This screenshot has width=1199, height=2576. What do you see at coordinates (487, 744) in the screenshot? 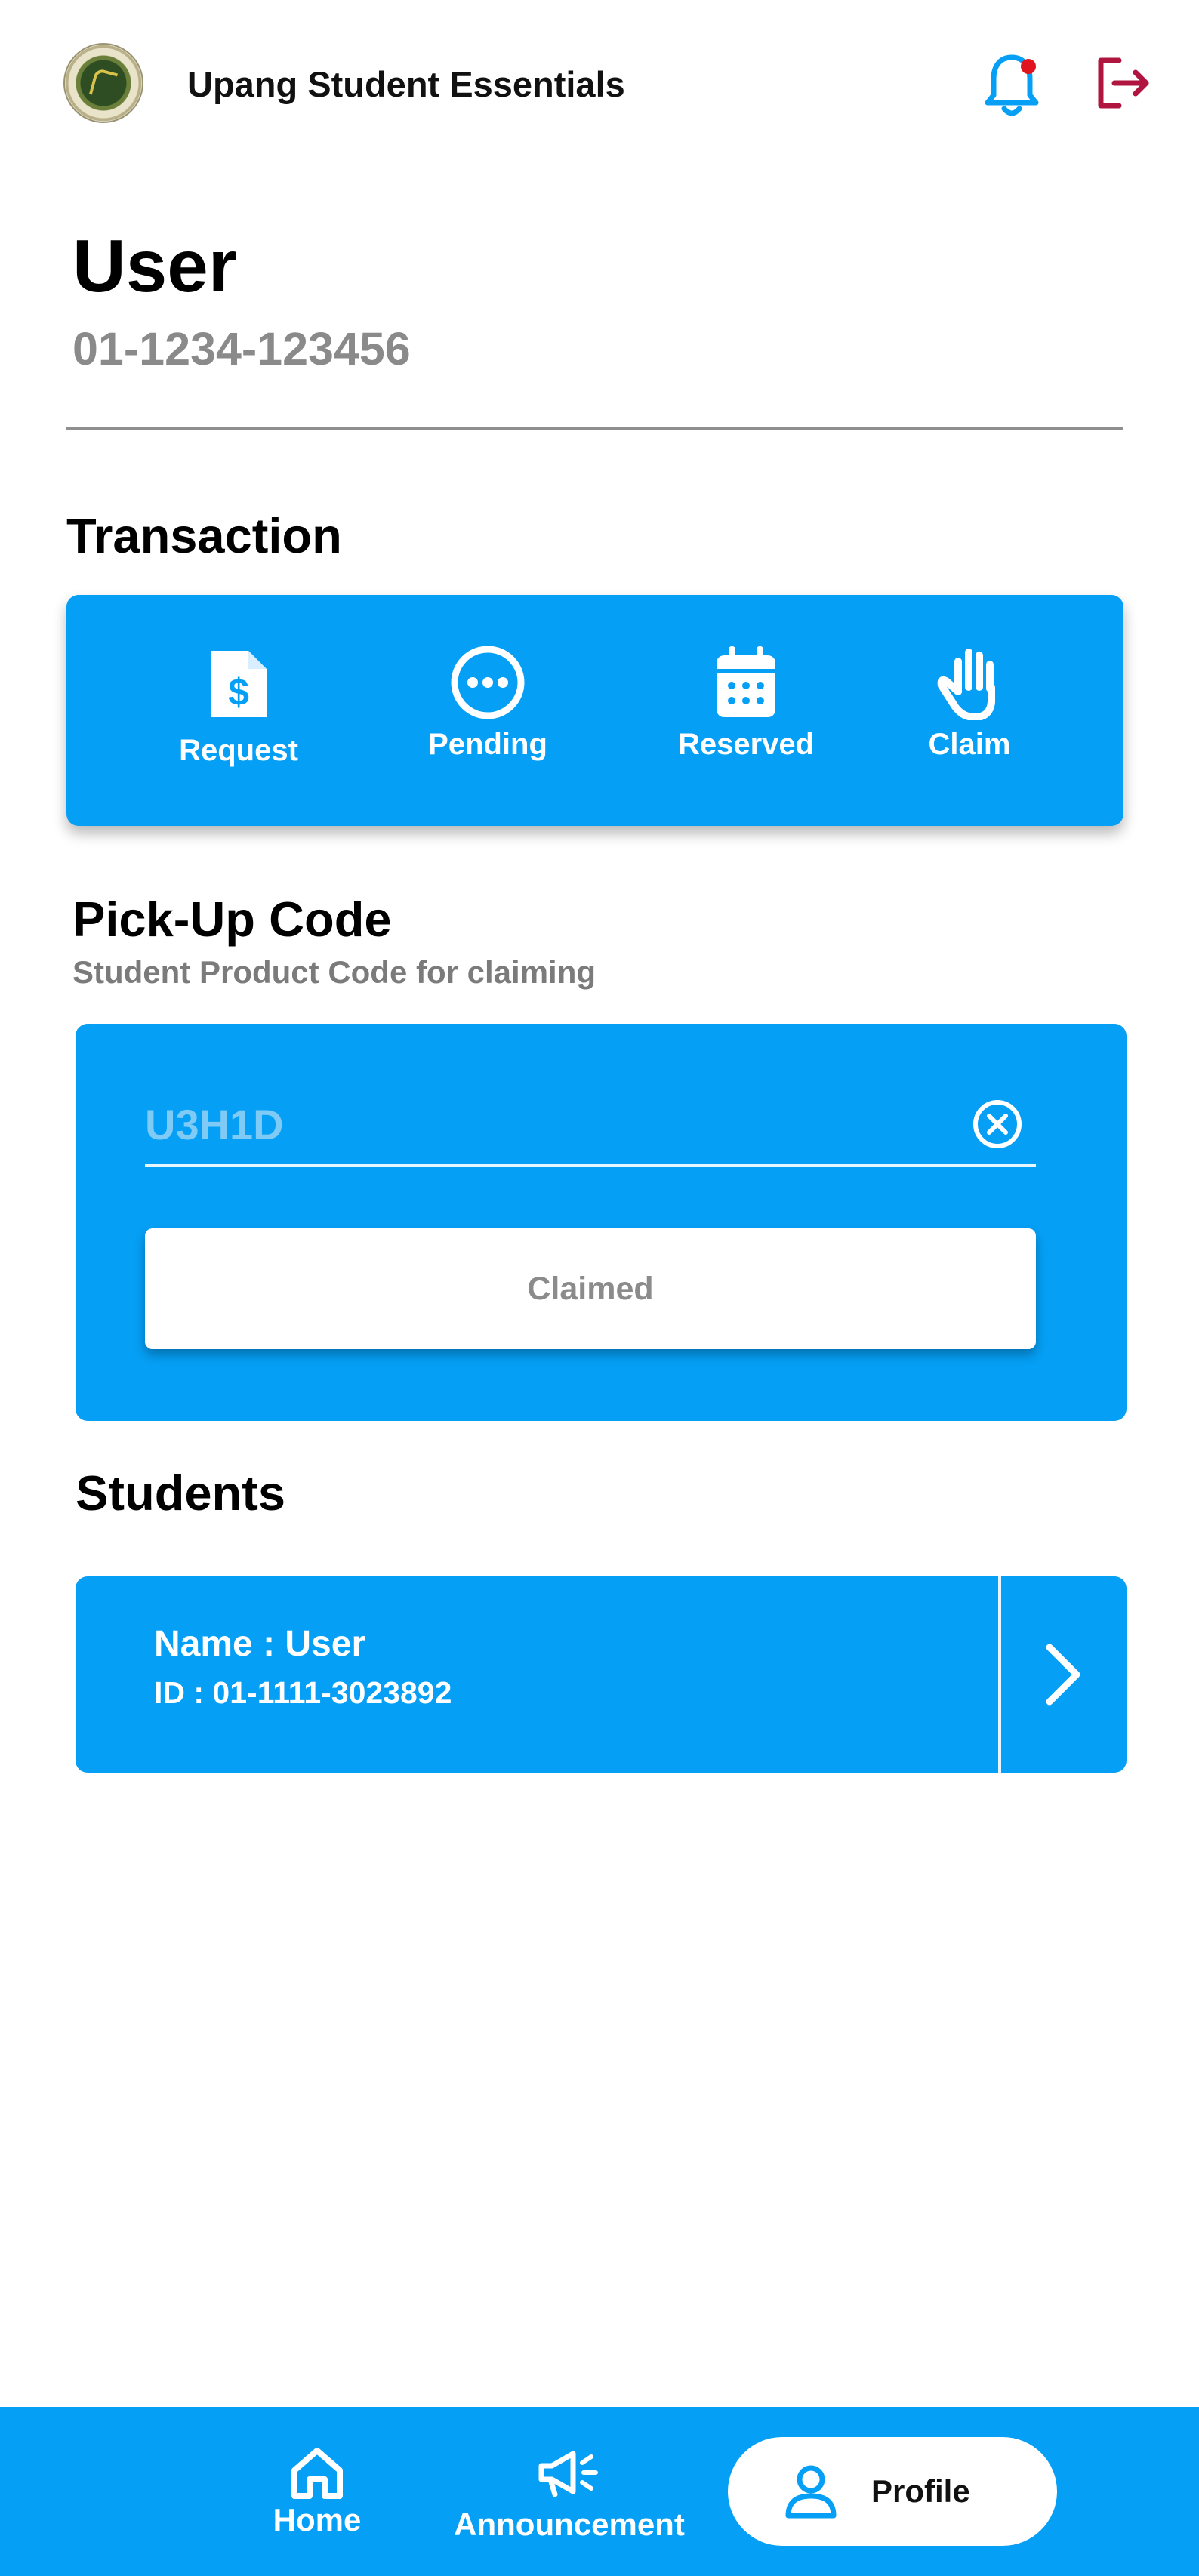
I see `transaction-pending-label: Pending` at bounding box center [487, 744].